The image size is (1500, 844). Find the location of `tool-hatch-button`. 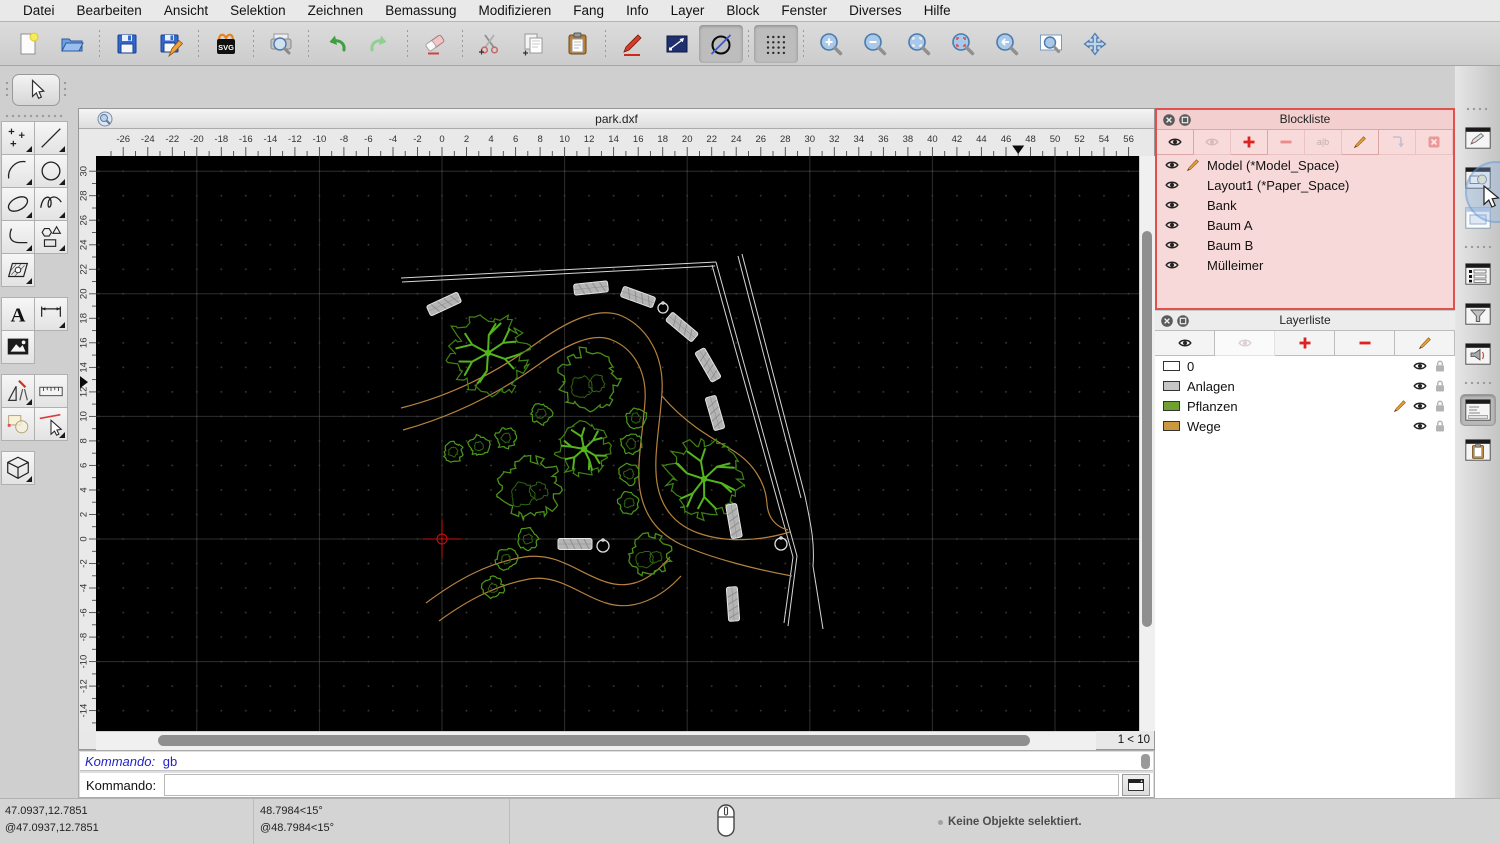

tool-hatch-button is located at coordinates (18, 270).